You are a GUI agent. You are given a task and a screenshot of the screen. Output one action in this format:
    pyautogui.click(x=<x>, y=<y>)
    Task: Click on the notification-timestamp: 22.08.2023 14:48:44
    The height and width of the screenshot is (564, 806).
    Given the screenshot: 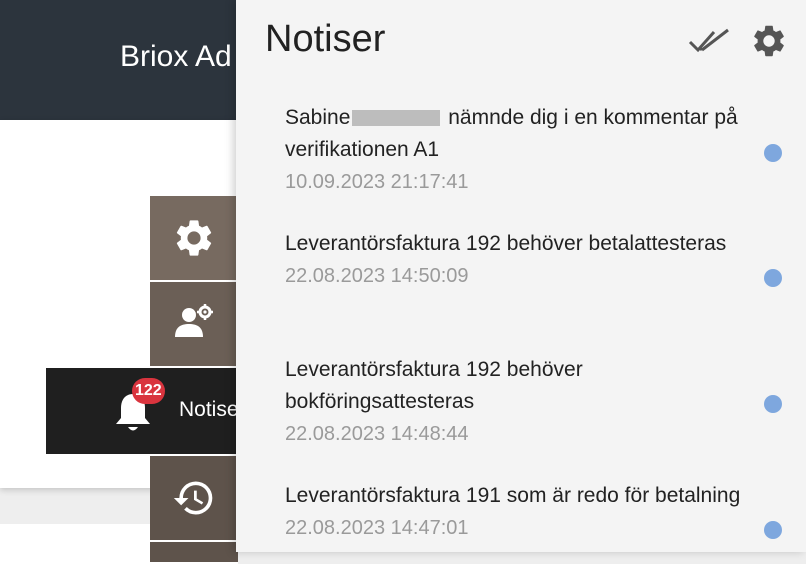 What is the action you would take?
    pyautogui.click(x=377, y=434)
    